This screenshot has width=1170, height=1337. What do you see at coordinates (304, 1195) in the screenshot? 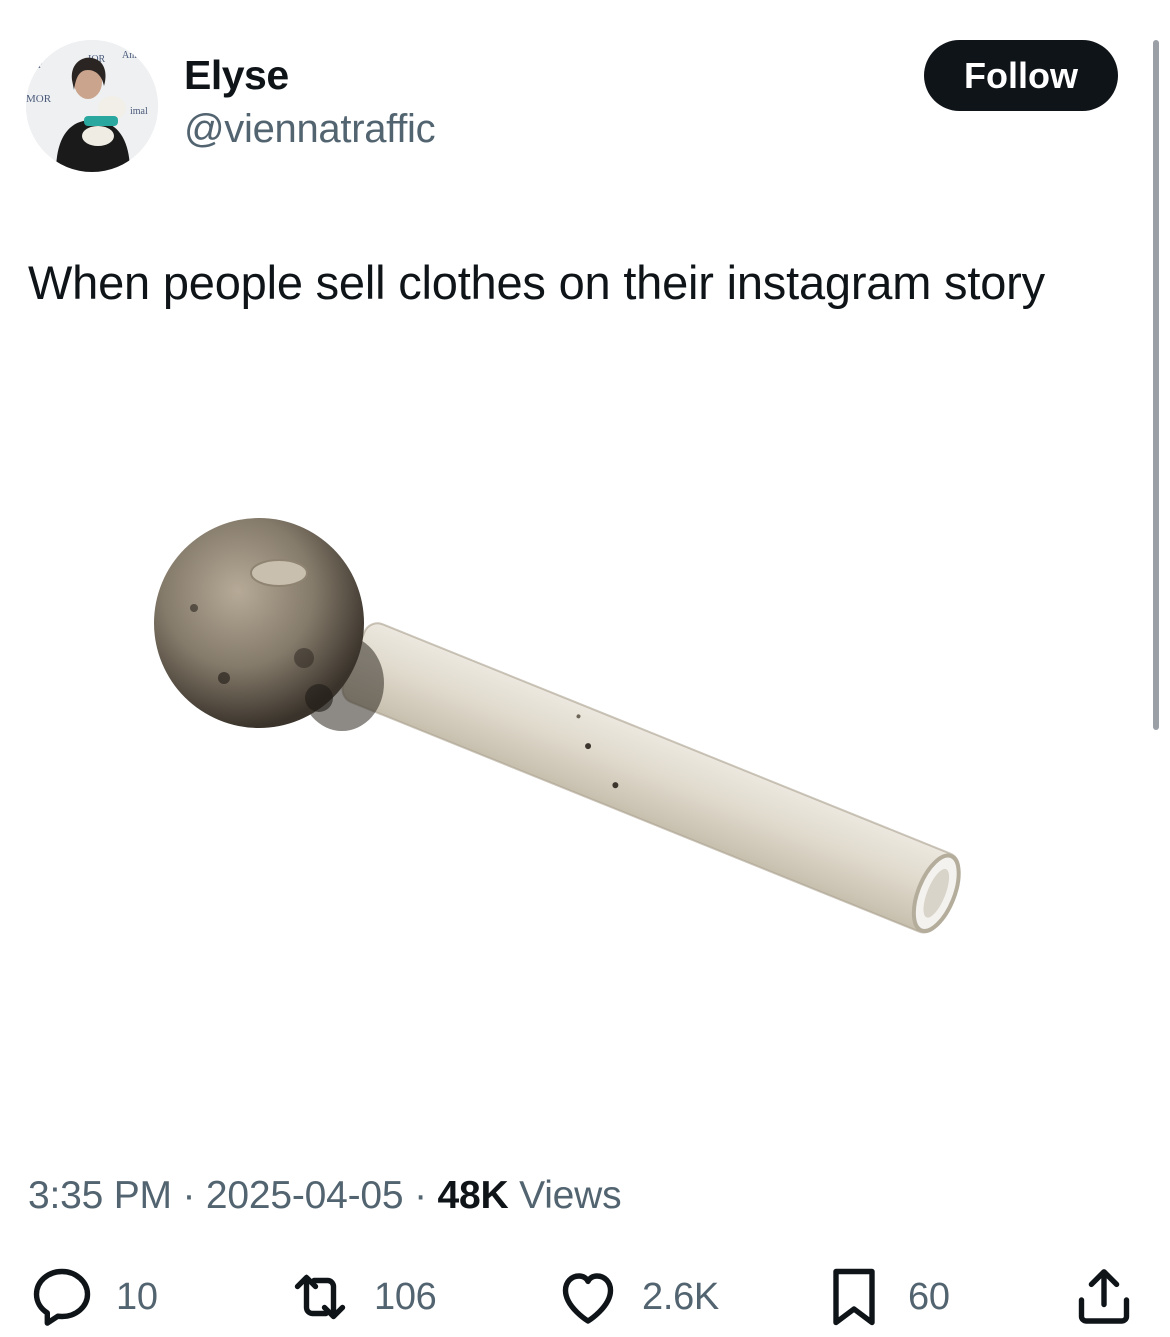
I see `tweet-date: 2025-04-05` at bounding box center [304, 1195].